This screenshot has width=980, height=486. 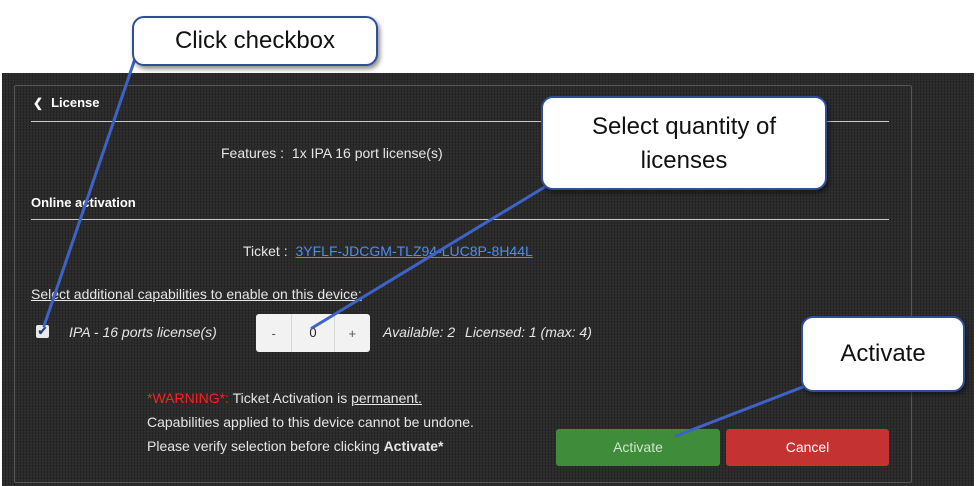 I want to click on callout-click-checkbox: Click checkbox, so click(x=255, y=41).